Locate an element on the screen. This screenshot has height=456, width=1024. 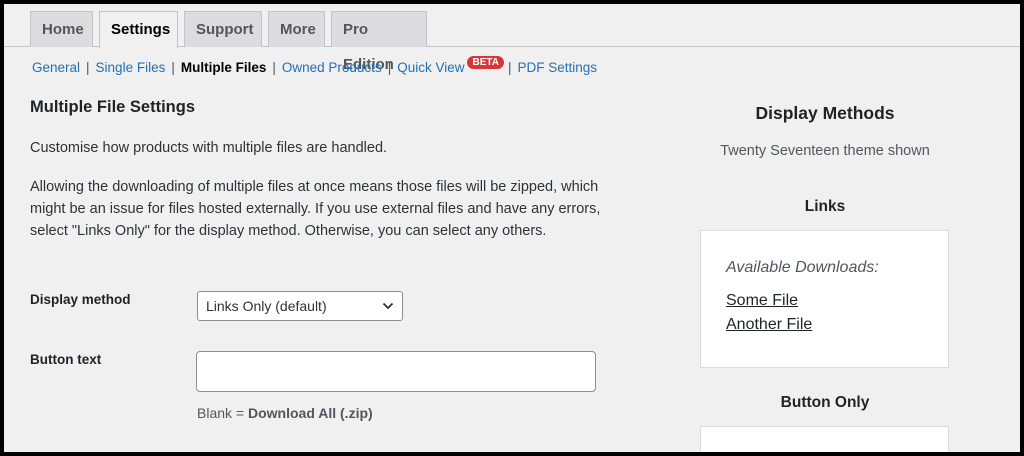
button-text-default: Download All (.zip) is located at coordinates (310, 413).